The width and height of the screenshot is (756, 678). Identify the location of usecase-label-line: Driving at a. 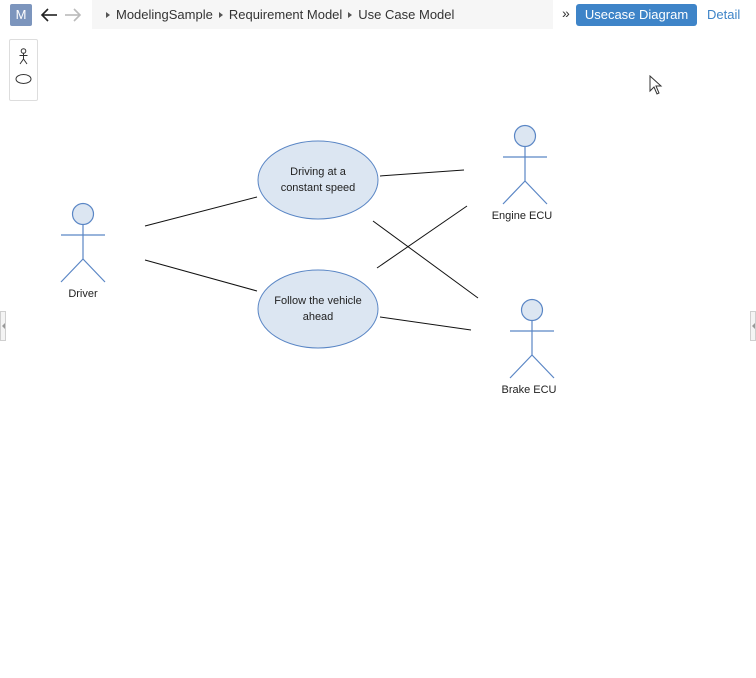
(318, 172).